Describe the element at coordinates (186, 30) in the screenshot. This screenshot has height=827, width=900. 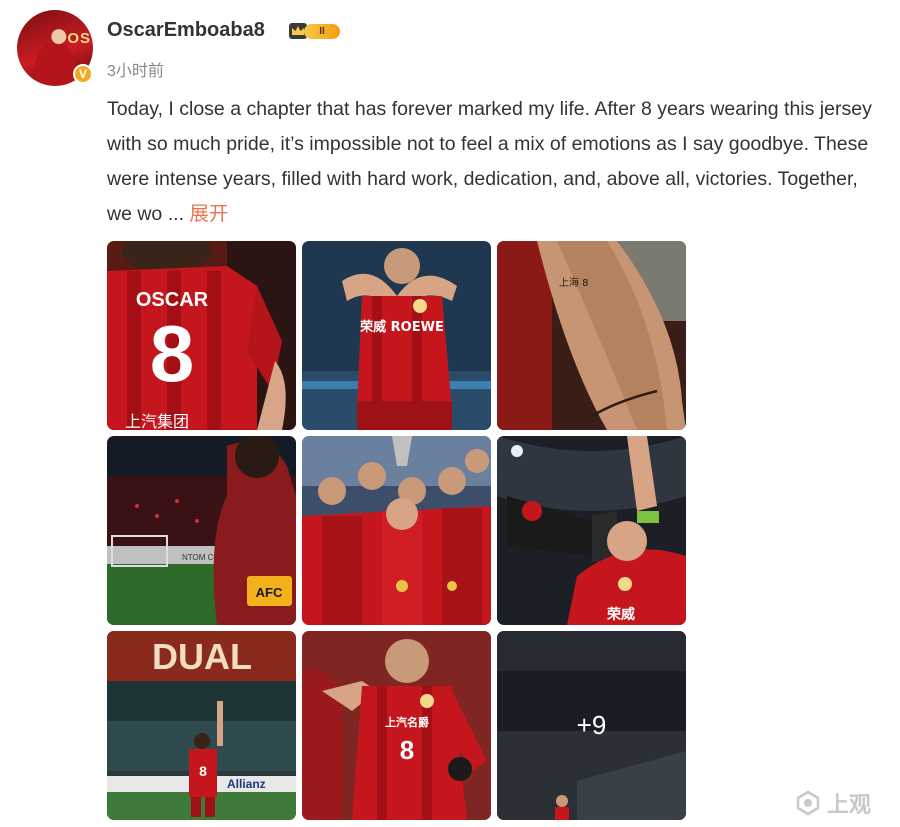
I see `author-name: OscarEmboaba8` at that location.